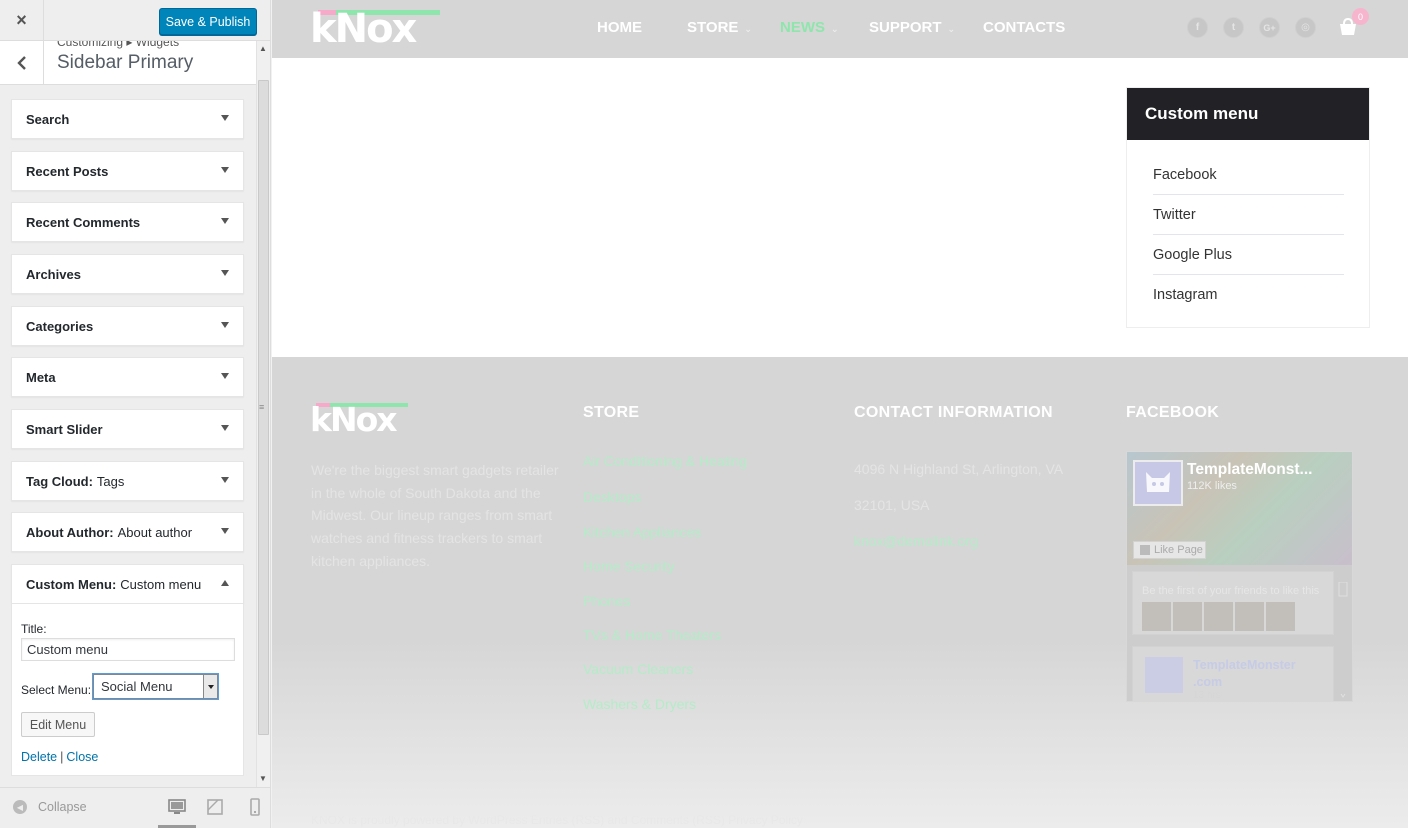  Describe the element at coordinates (70, 532) in the screenshot. I see `widget-title: About Author:` at that location.